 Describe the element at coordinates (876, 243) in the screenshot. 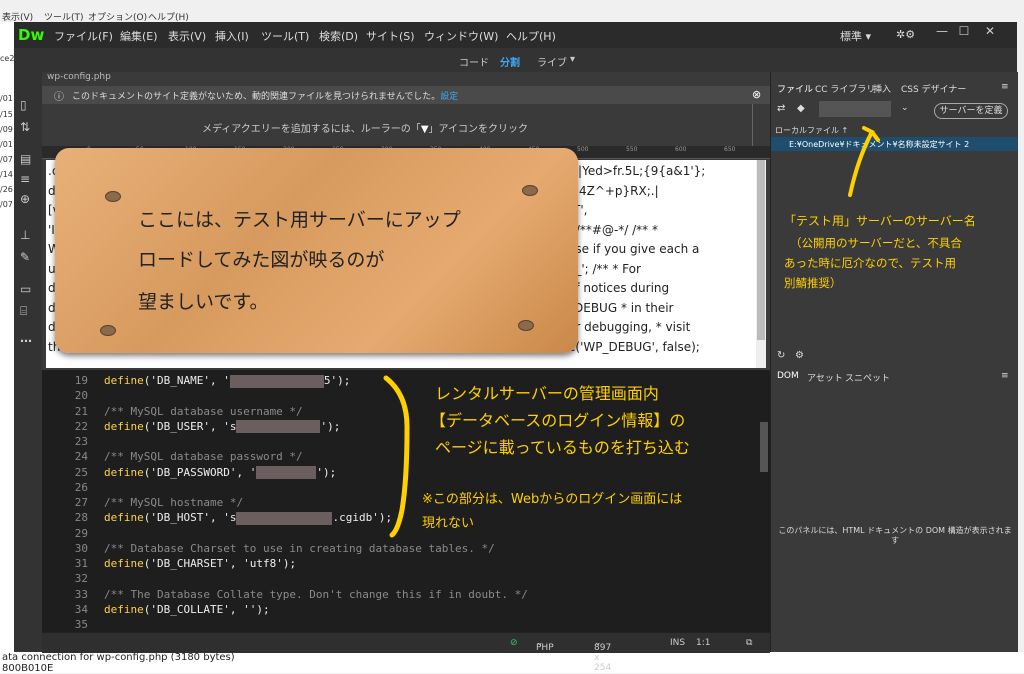

I see `annotation-server-note: （公開用のサーバーだと、不具合` at that location.